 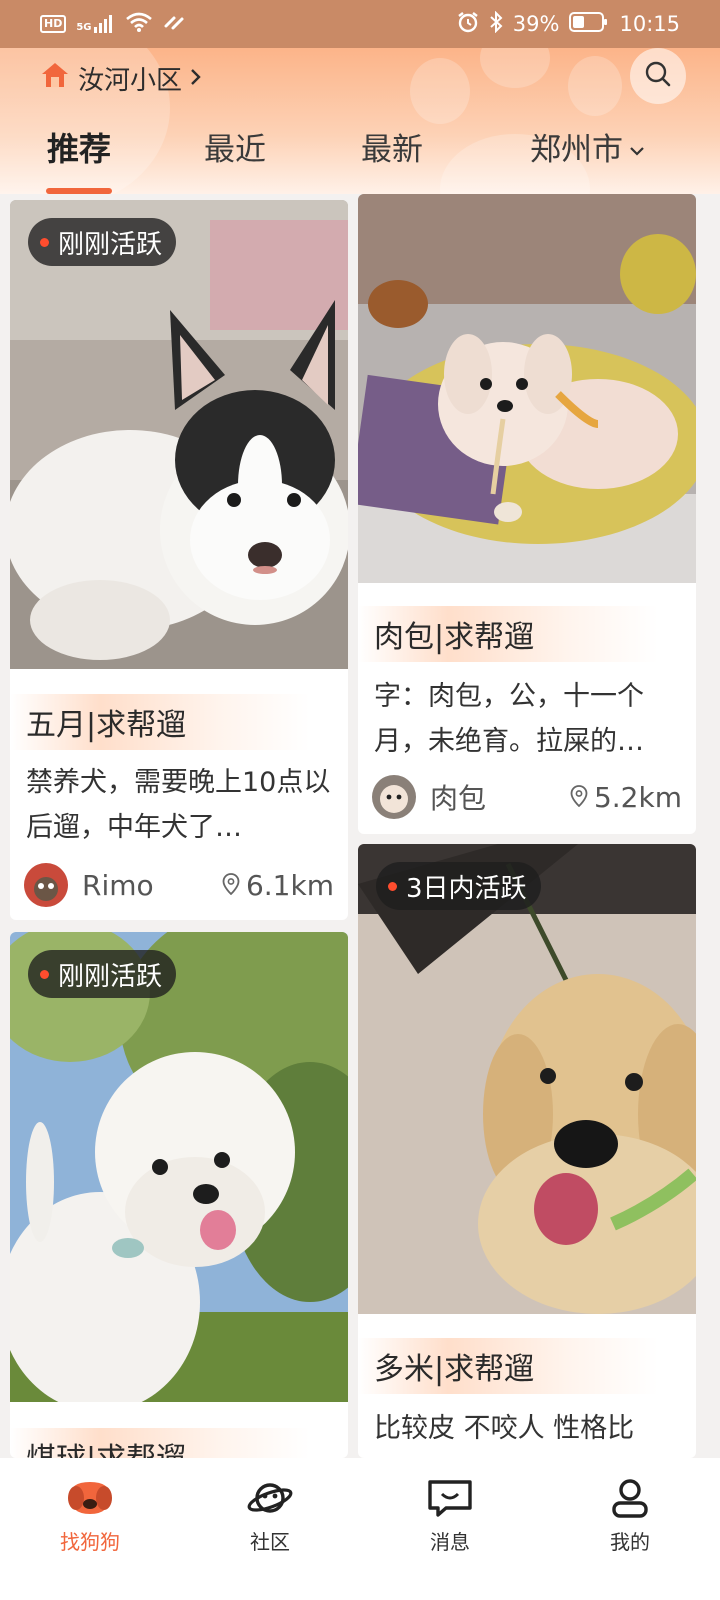 I want to click on header: 汝河小区 推荐 最近 最新 郑州市, so click(x=360, y=121).